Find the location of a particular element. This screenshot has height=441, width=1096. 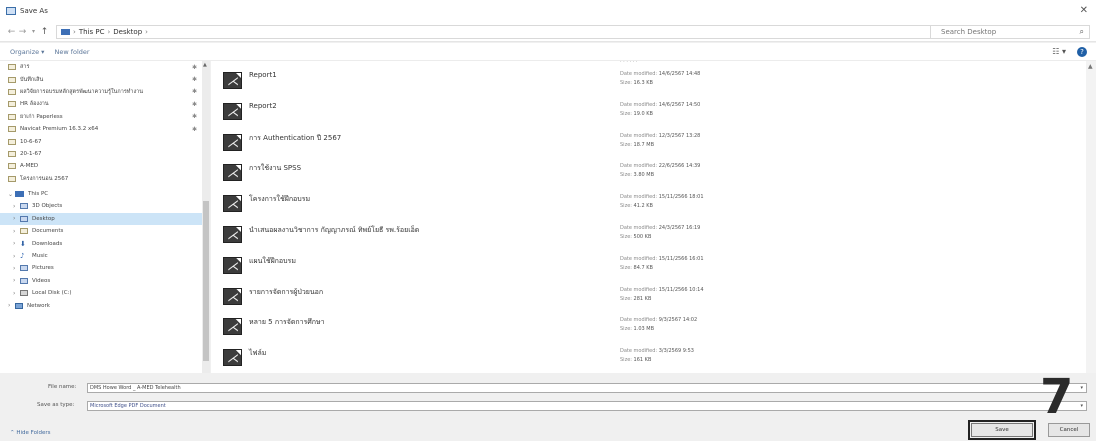

file-name: หลาย 5 การจัดการศึกษา is located at coordinates (287, 322).